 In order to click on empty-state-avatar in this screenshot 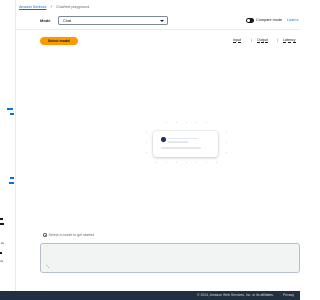, I will do `click(163, 139)`.